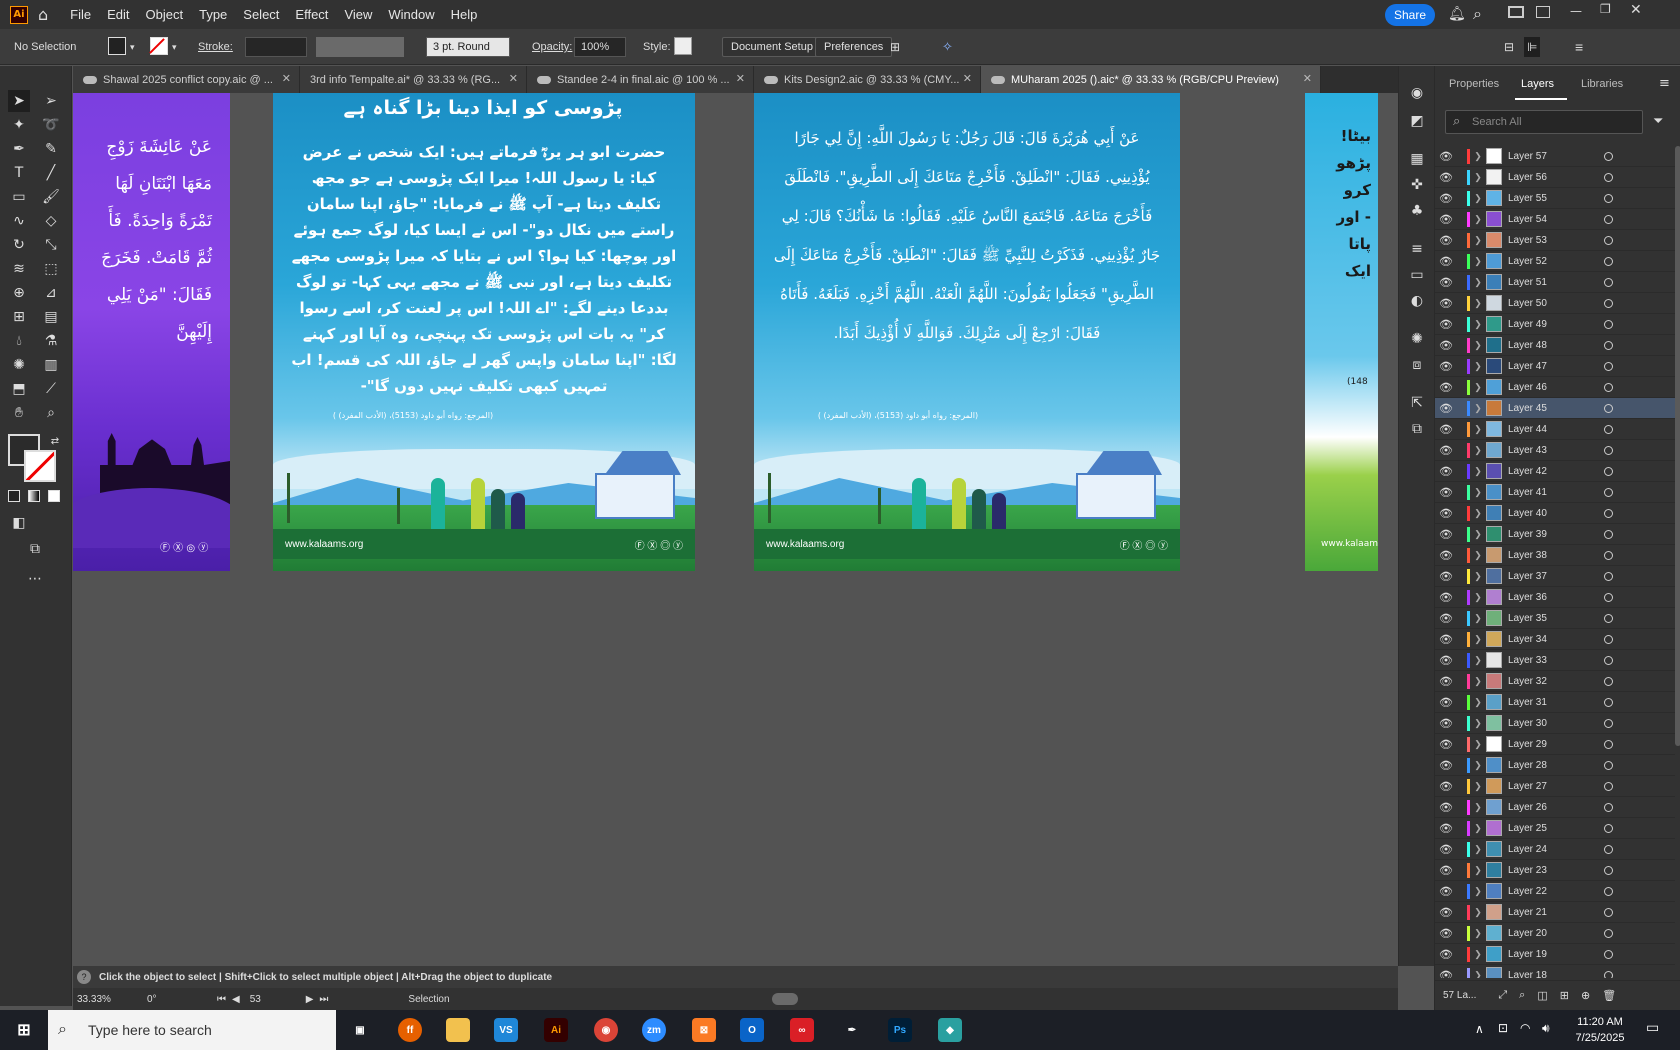 This screenshot has width=1680, height=1050. What do you see at coordinates (772, 47) in the screenshot?
I see `document-setup-button: Document Setup` at bounding box center [772, 47].